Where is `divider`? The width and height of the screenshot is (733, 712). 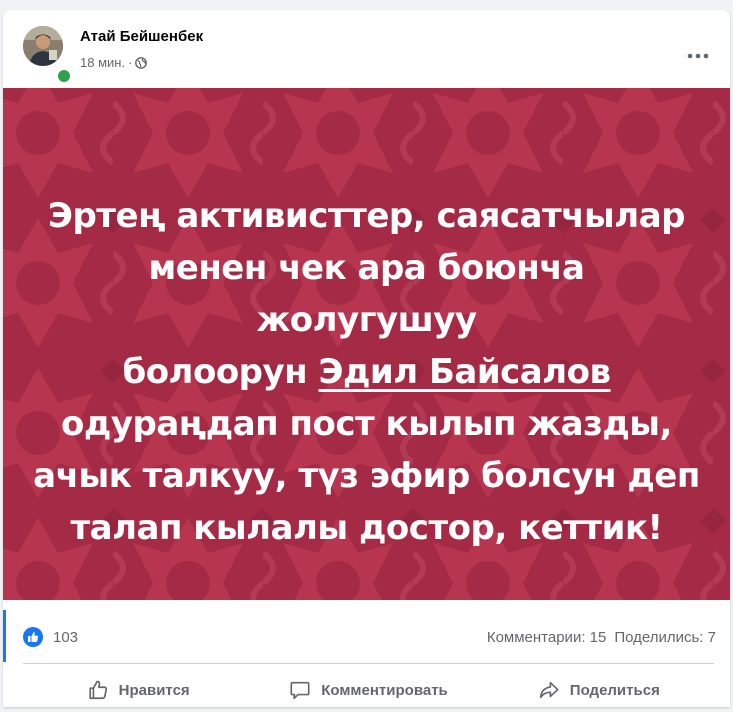 divider is located at coordinates (368, 663).